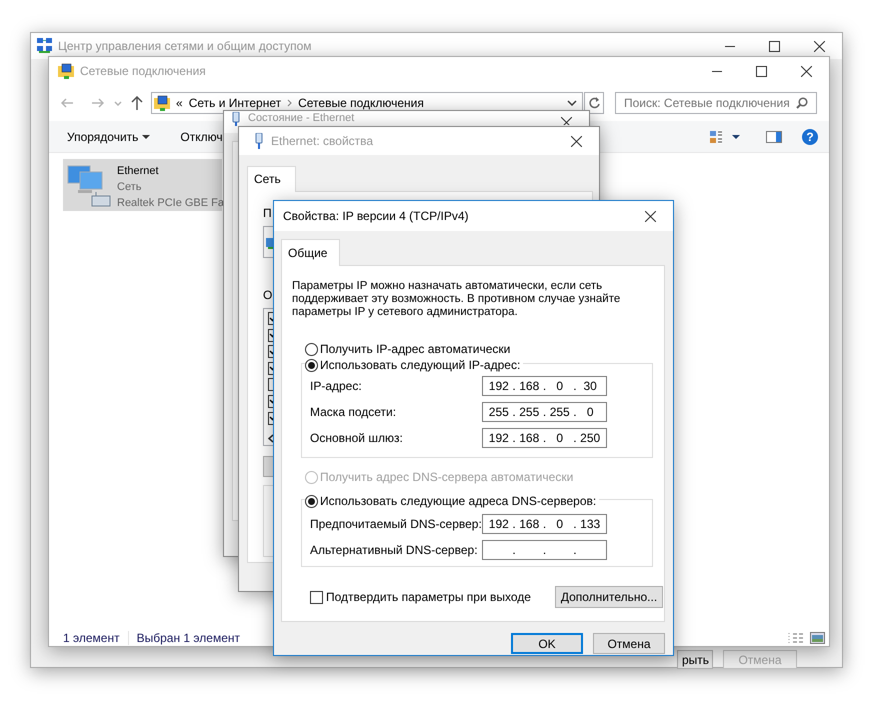  Describe the element at coordinates (143, 71) in the screenshot. I see `window-title: Сетевые подключения` at that location.